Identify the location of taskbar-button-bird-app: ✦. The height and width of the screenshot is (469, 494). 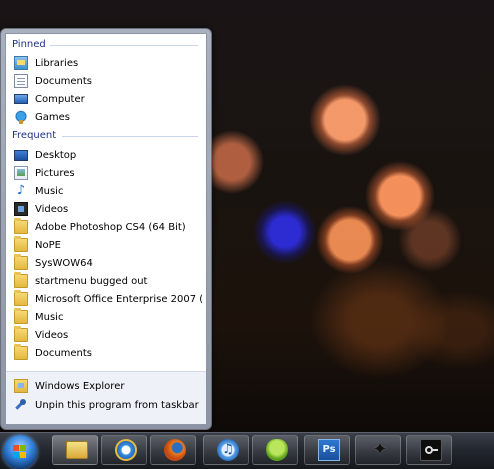
(378, 450).